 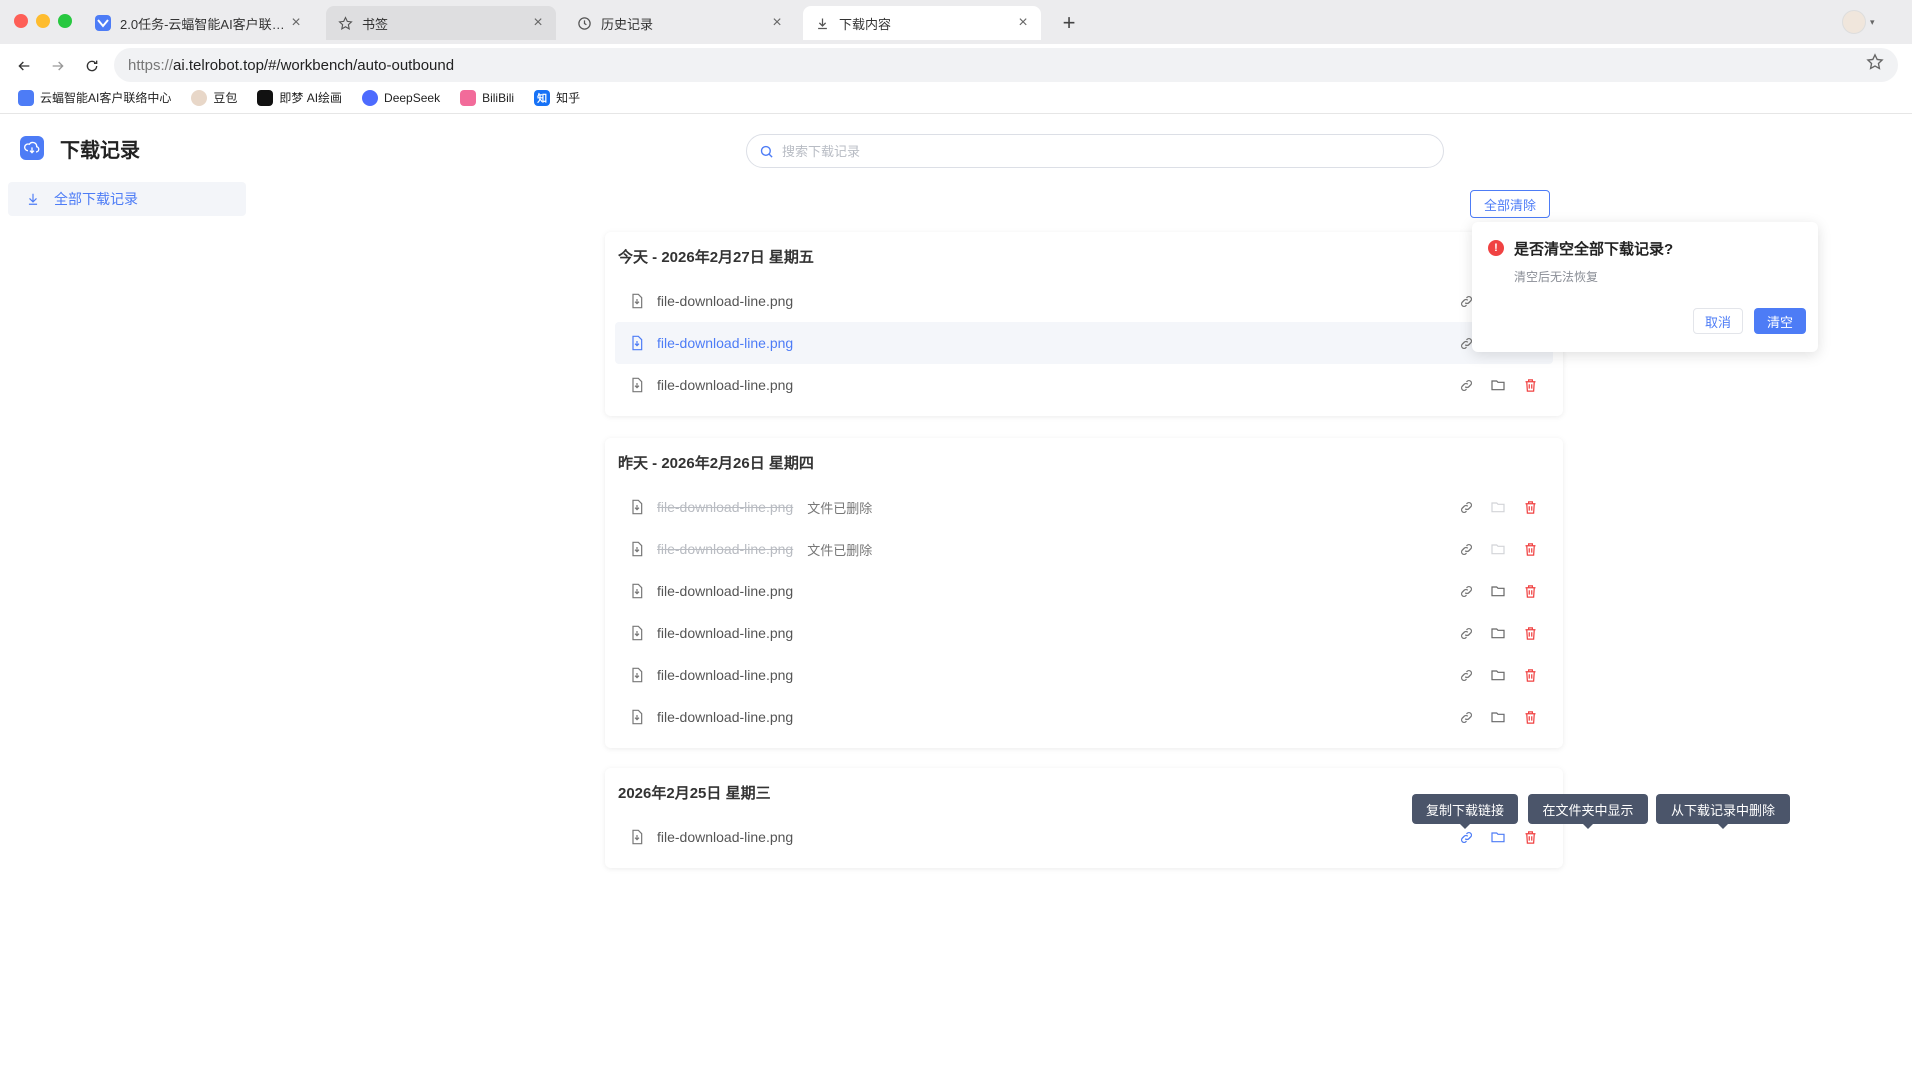 I want to click on bookmark-star-icon, so click(x=1876, y=63).